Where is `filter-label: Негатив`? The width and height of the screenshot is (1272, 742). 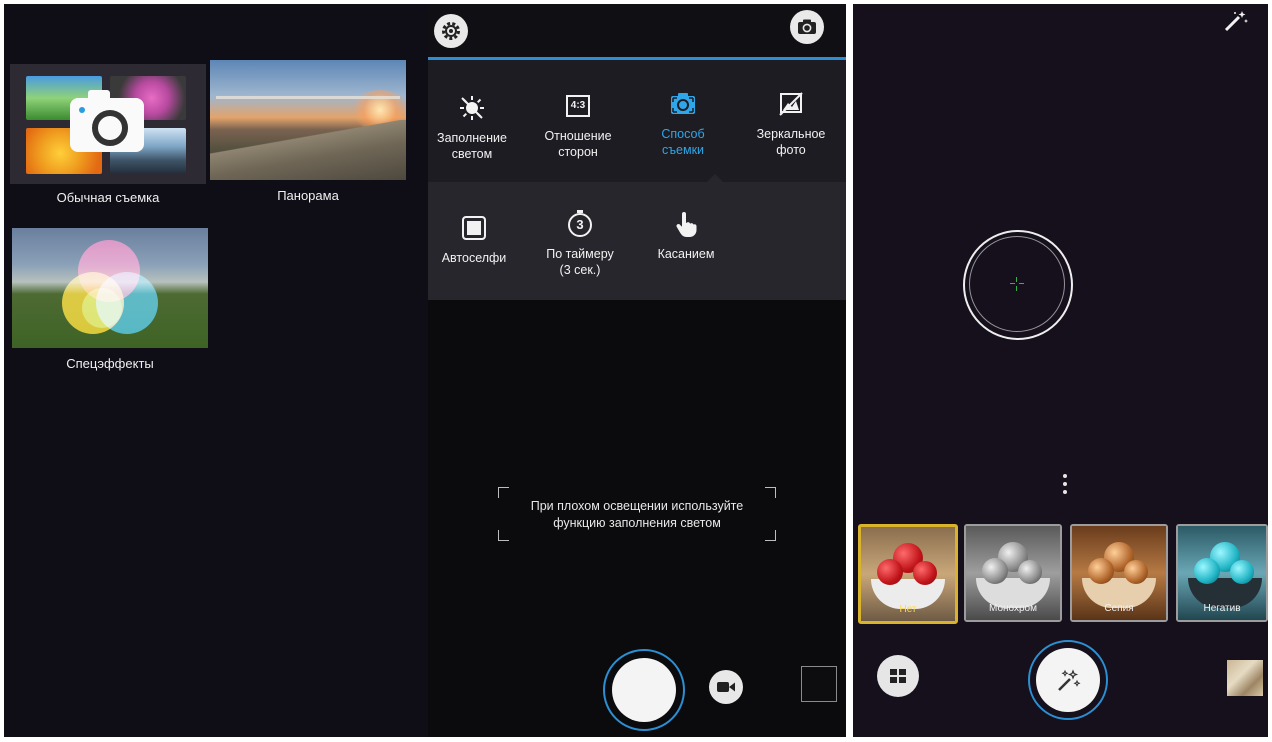
filter-label: Негатив is located at coordinates (1222, 608).